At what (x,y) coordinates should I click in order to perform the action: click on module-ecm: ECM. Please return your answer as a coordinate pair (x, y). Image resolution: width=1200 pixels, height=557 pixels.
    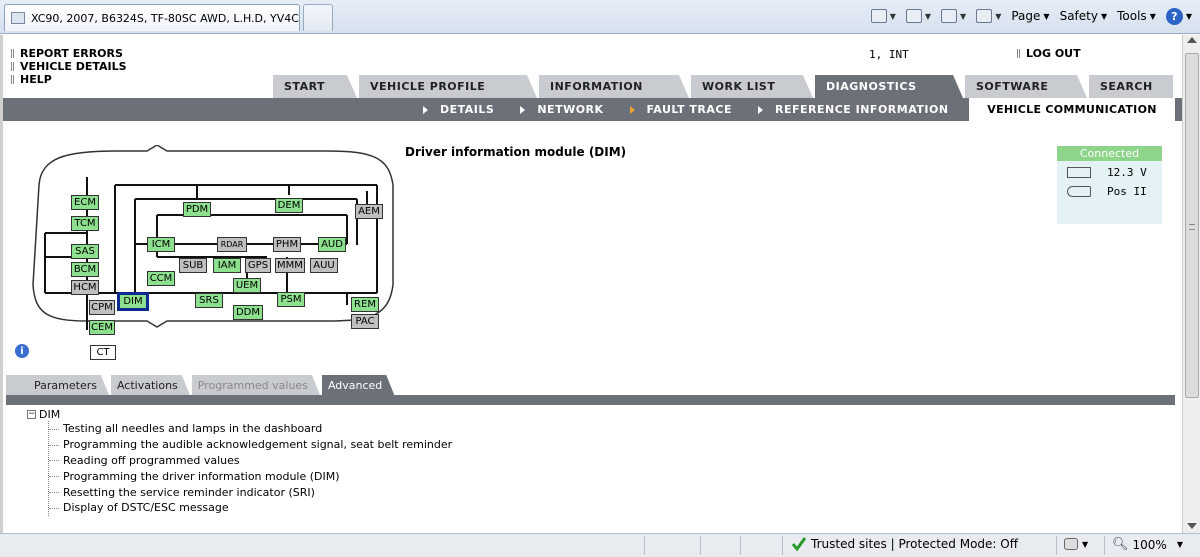
    Looking at the image, I should click on (85, 202).